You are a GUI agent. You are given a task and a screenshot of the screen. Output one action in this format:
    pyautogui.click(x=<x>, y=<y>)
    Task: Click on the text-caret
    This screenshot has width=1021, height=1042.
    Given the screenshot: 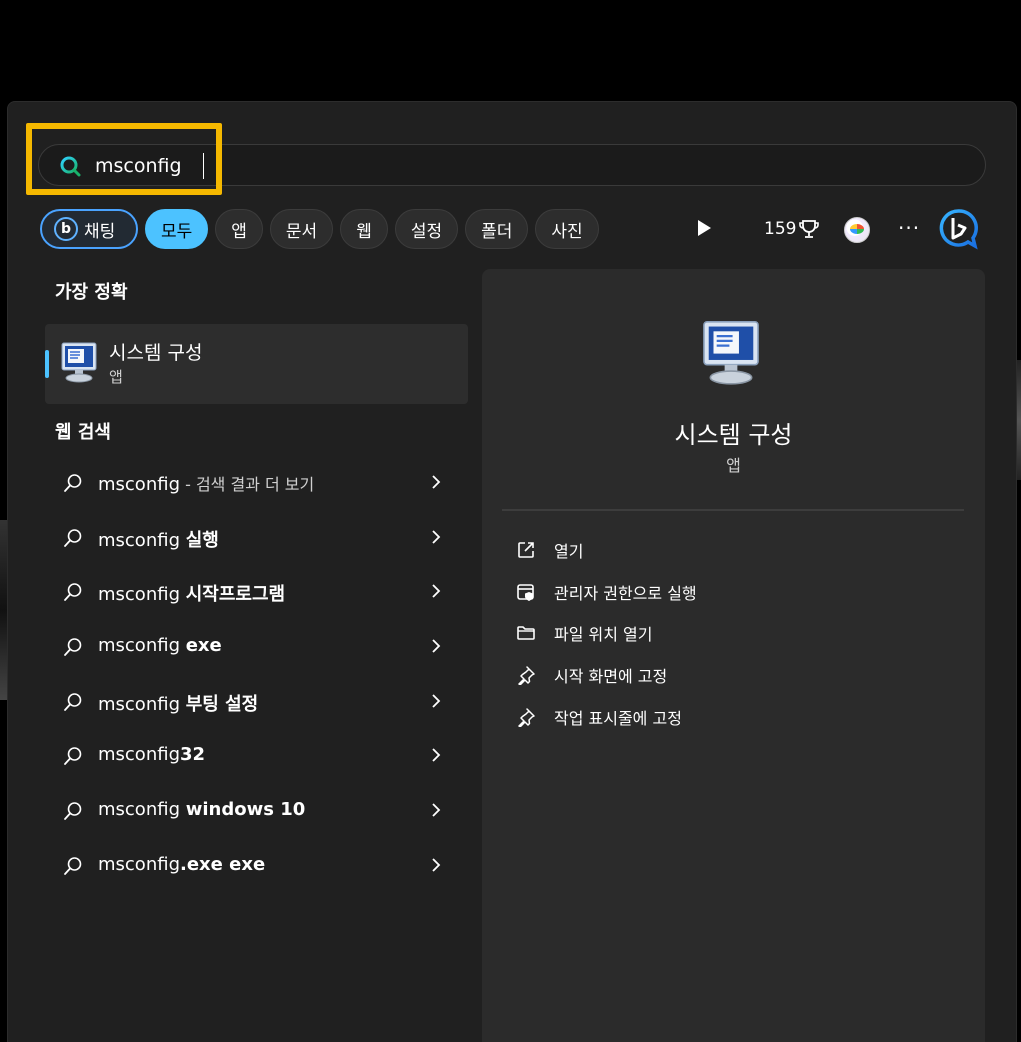 What is the action you would take?
    pyautogui.click(x=203, y=166)
    